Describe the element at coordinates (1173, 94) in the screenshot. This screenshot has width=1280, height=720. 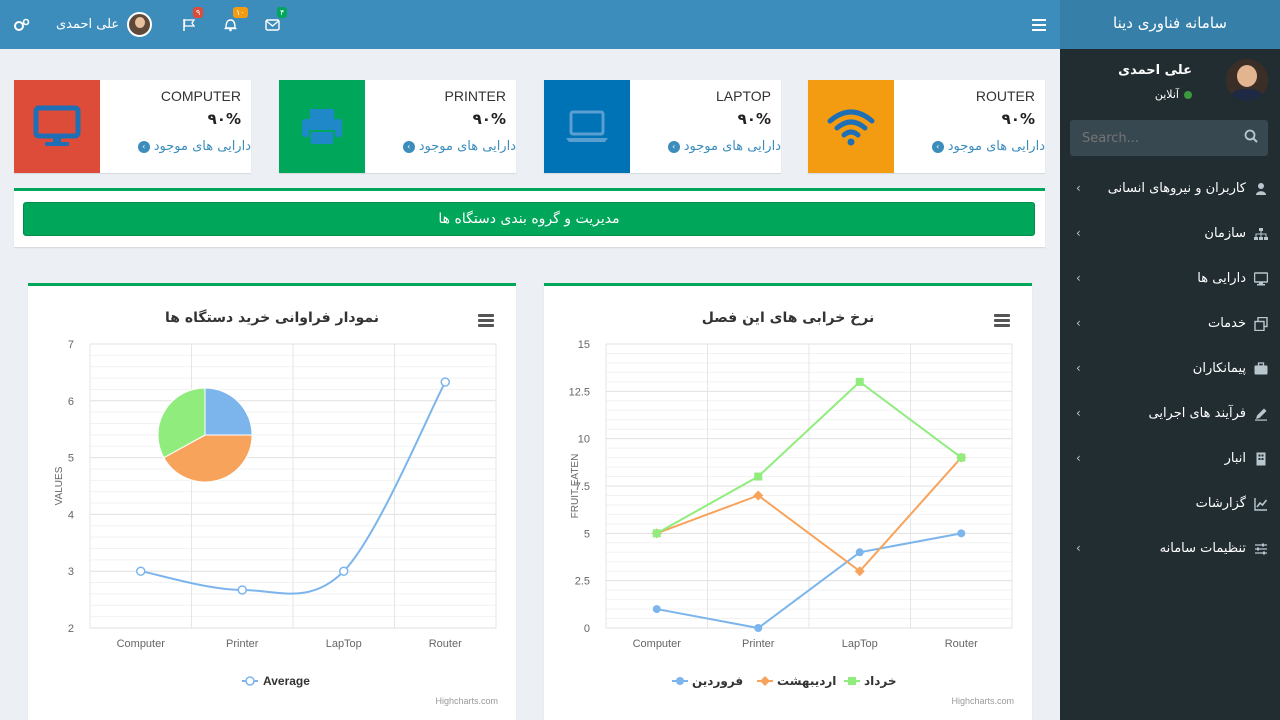
I see `online-status: آنلاین` at that location.